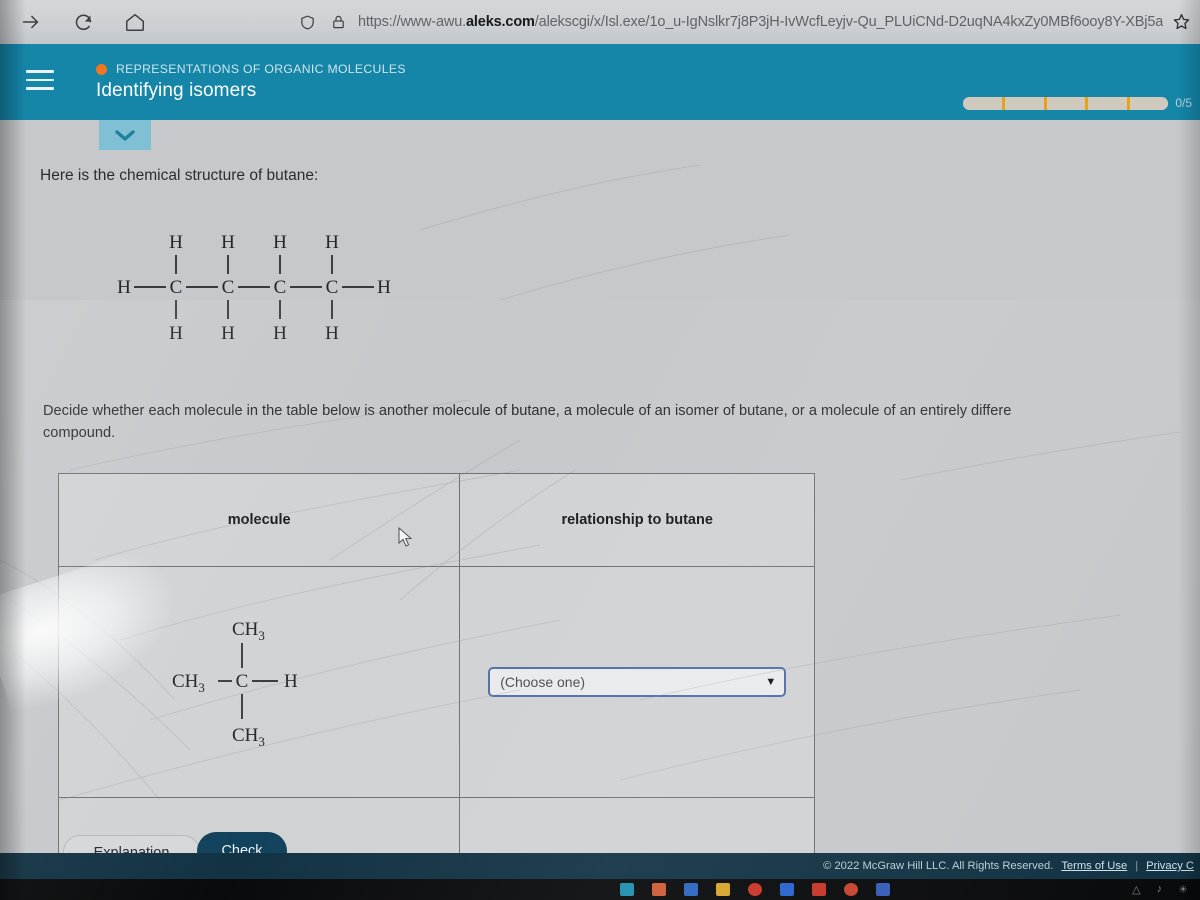 The image size is (1200, 900). Describe the element at coordinates (543, 682) in the screenshot. I see `dropdown-value: (Choose one)` at that location.